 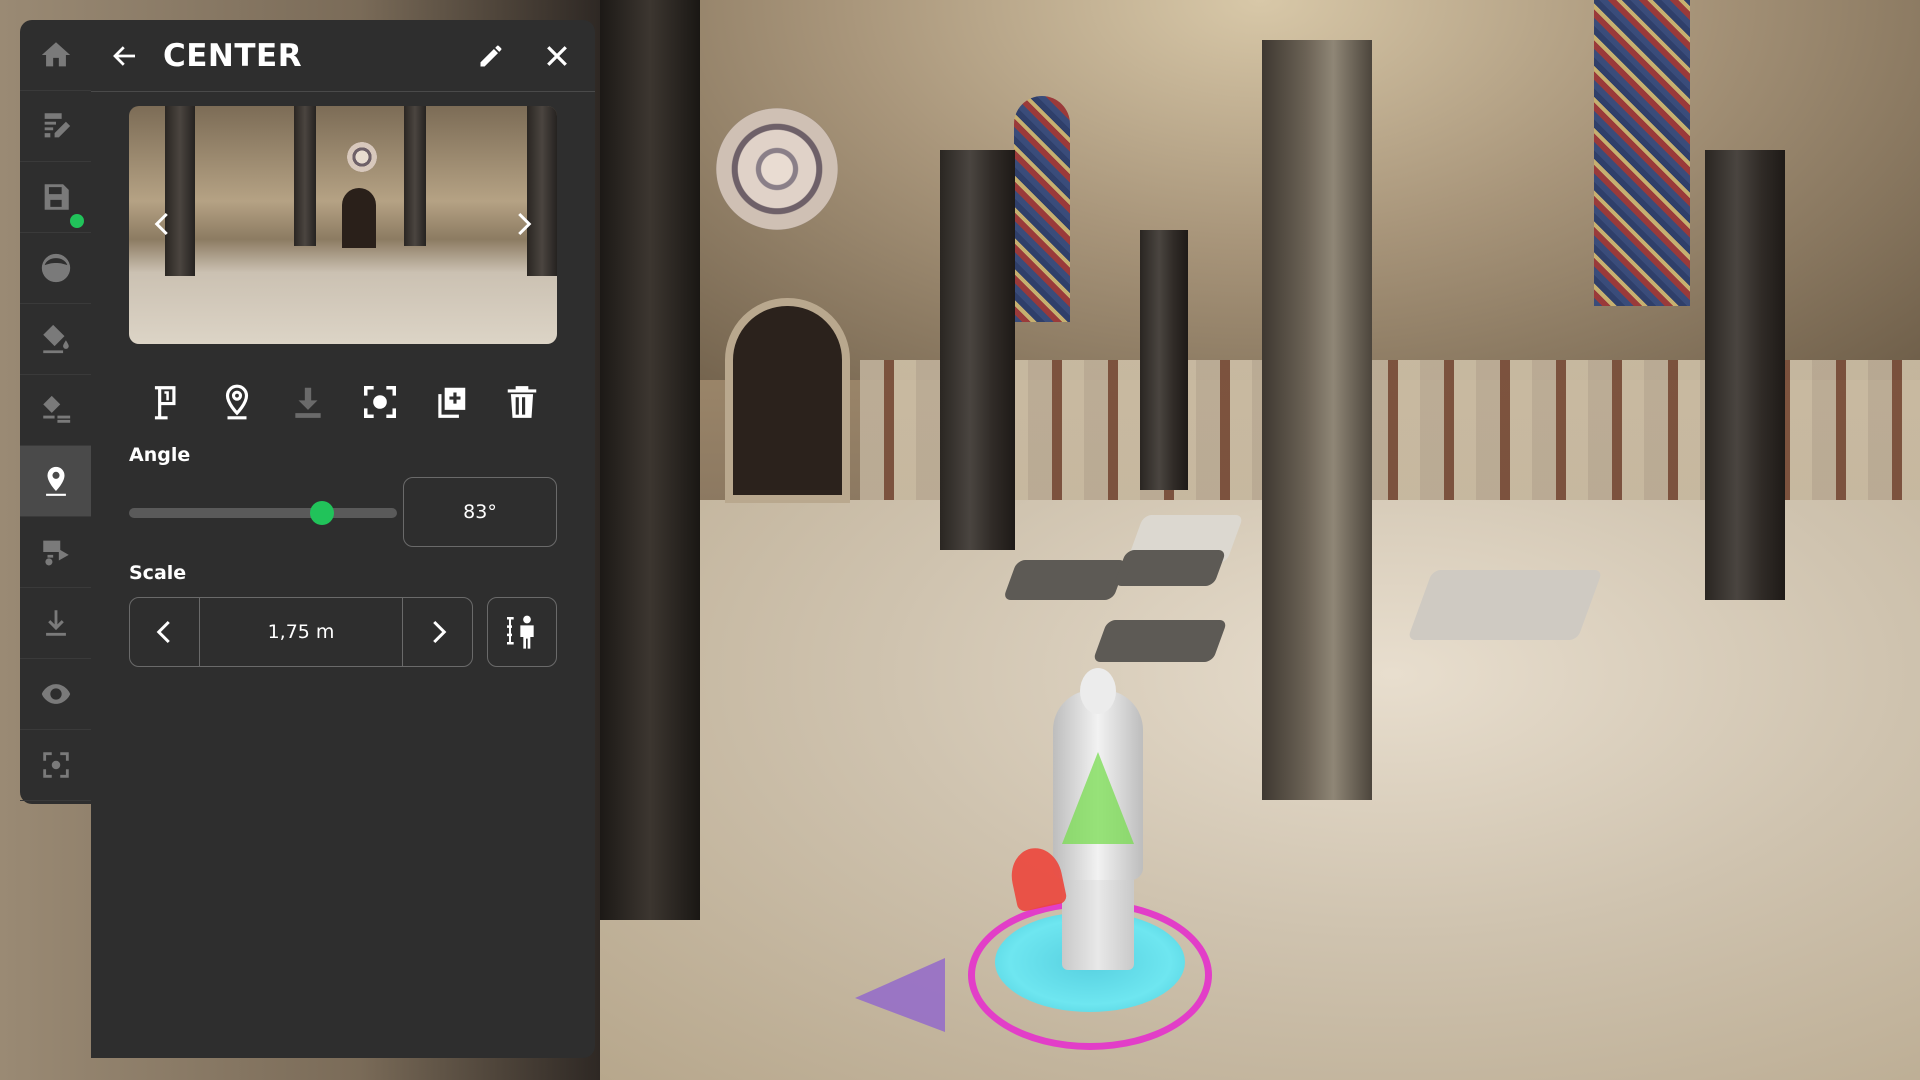 I want to click on scale-increase-button, so click(x=437, y=632).